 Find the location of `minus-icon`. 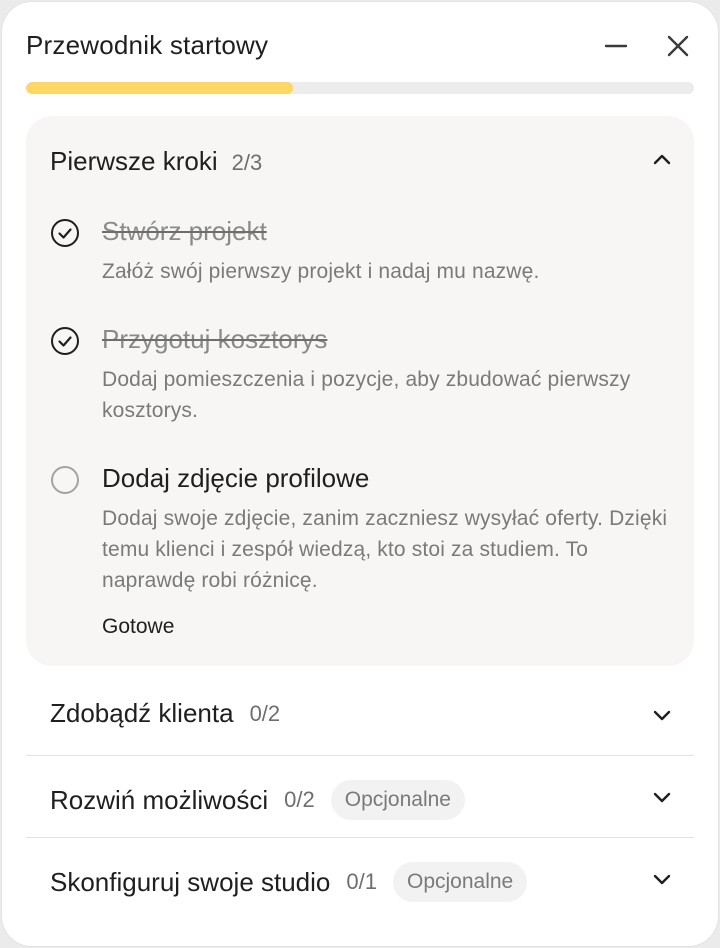

minus-icon is located at coordinates (616, 46).